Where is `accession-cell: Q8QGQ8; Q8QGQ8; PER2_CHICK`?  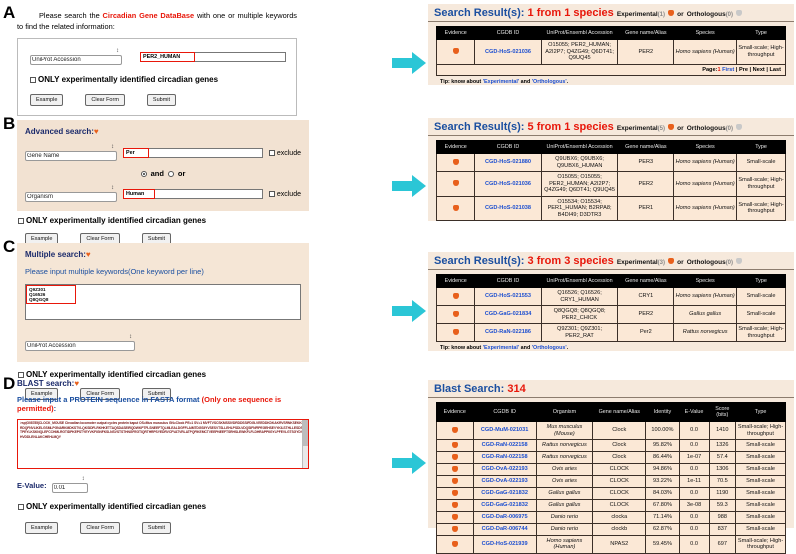
accession-cell: Q8QGQ8; Q8QGQ8; PER2_CHICK is located at coordinates (579, 314).